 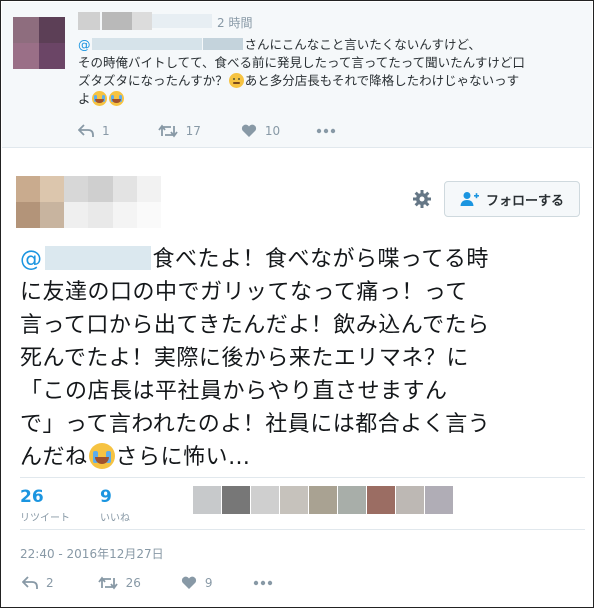 What do you see at coordinates (147, 583) in the screenshot?
I see `tweet-actions: 2 26 9` at bounding box center [147, 583].